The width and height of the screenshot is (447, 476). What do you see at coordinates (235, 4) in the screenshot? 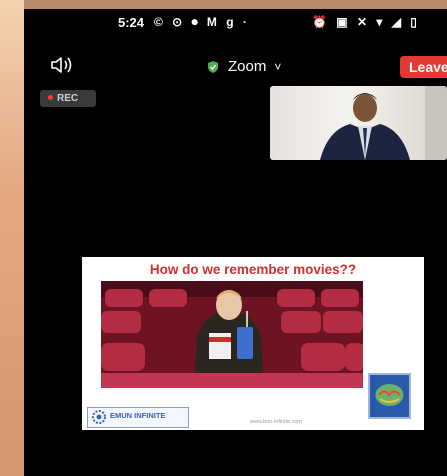
I see `top-edge` at bounding box center [235, 4].